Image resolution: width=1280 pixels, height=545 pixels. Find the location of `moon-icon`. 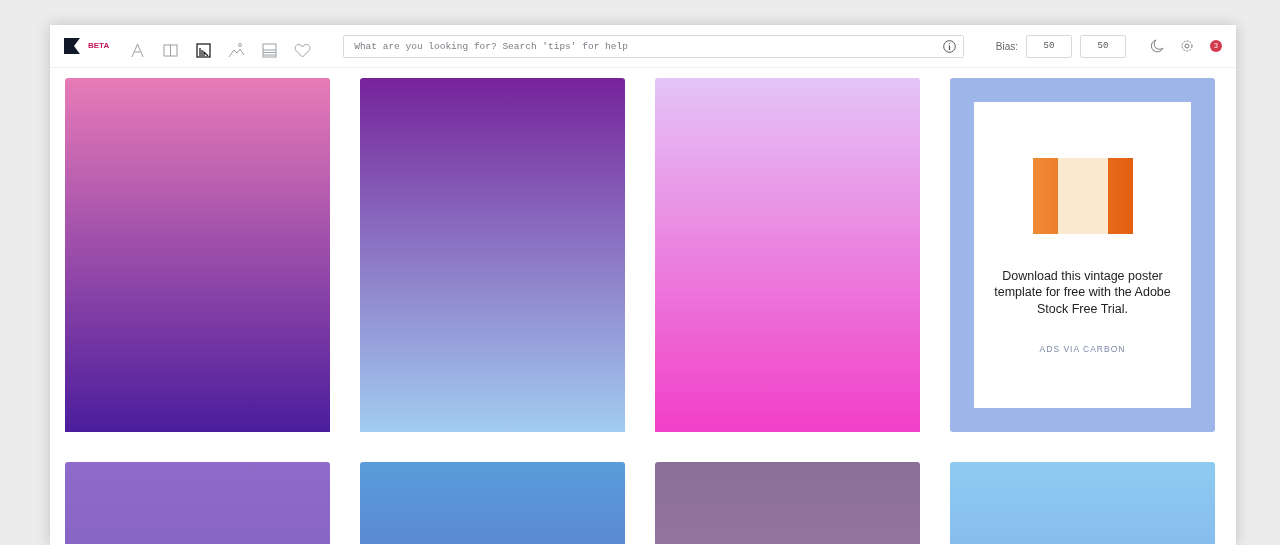

moon-icon is located at coordinates (1157, 46).